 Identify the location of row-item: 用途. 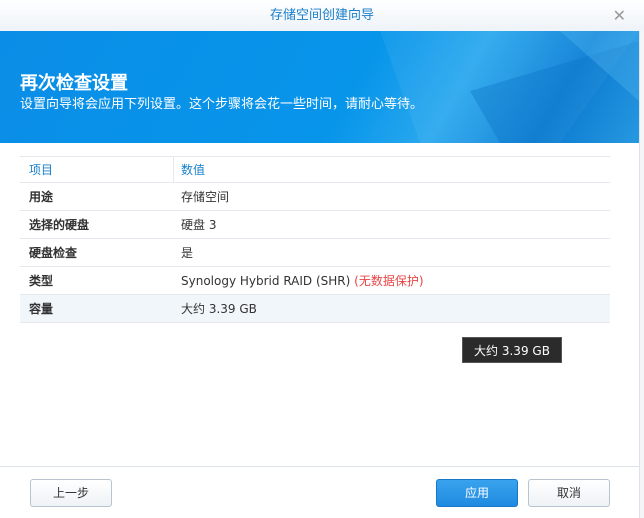
(41, 197).